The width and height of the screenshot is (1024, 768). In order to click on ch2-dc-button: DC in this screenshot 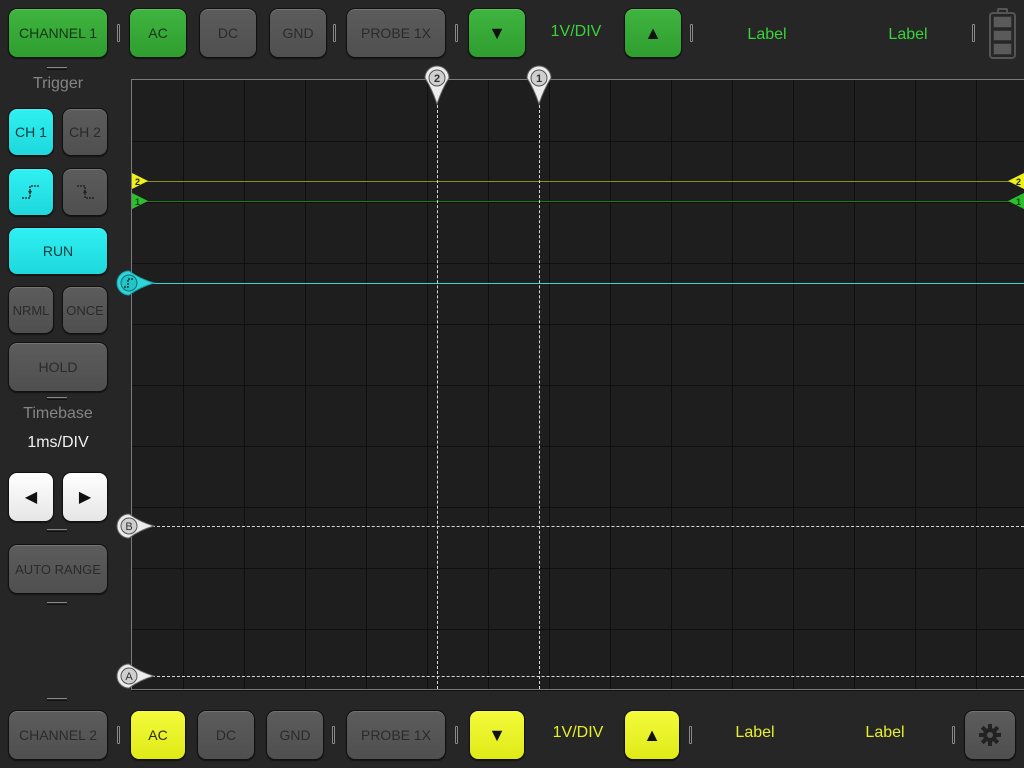, I will do `click(226, 735)`.